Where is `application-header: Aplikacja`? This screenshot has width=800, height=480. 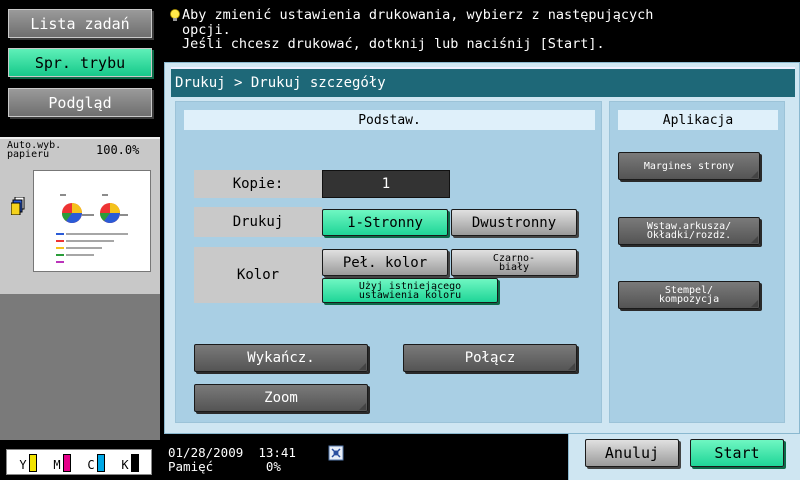
application-header: Aplikacja is located at coordinates (698, 120).